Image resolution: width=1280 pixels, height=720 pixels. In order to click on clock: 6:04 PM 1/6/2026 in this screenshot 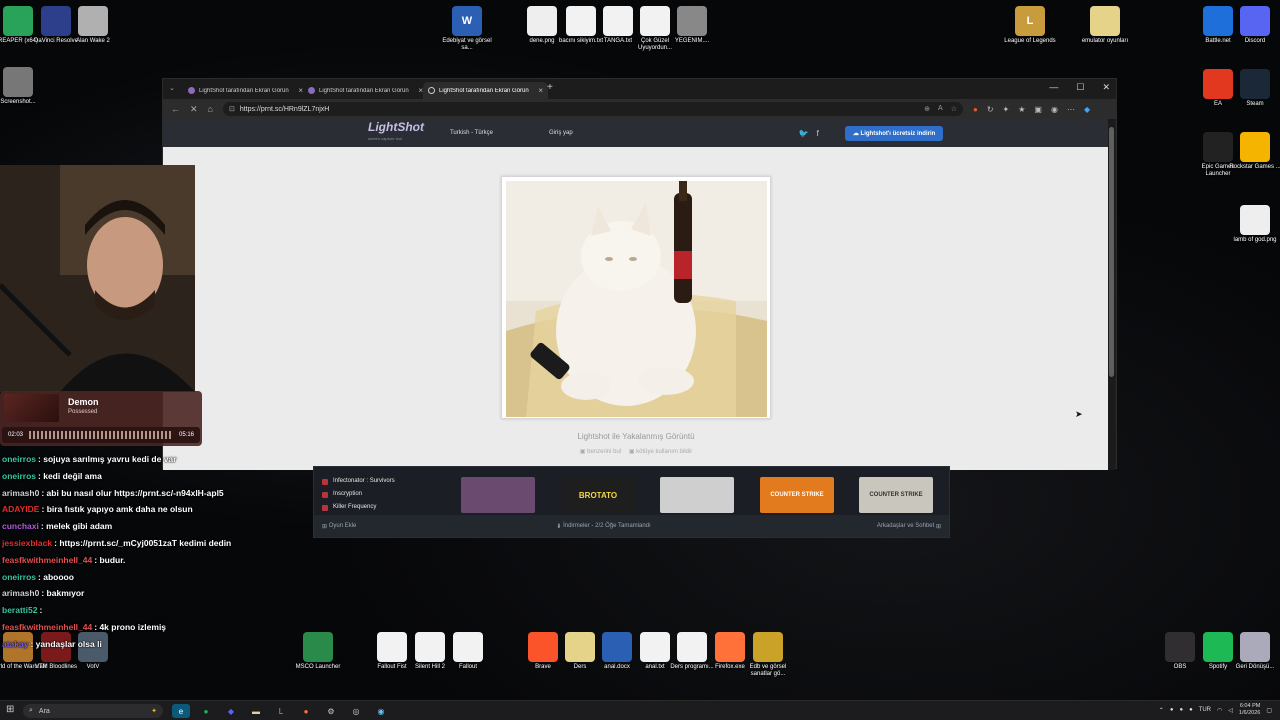, I will do `click(1249, 710)`.